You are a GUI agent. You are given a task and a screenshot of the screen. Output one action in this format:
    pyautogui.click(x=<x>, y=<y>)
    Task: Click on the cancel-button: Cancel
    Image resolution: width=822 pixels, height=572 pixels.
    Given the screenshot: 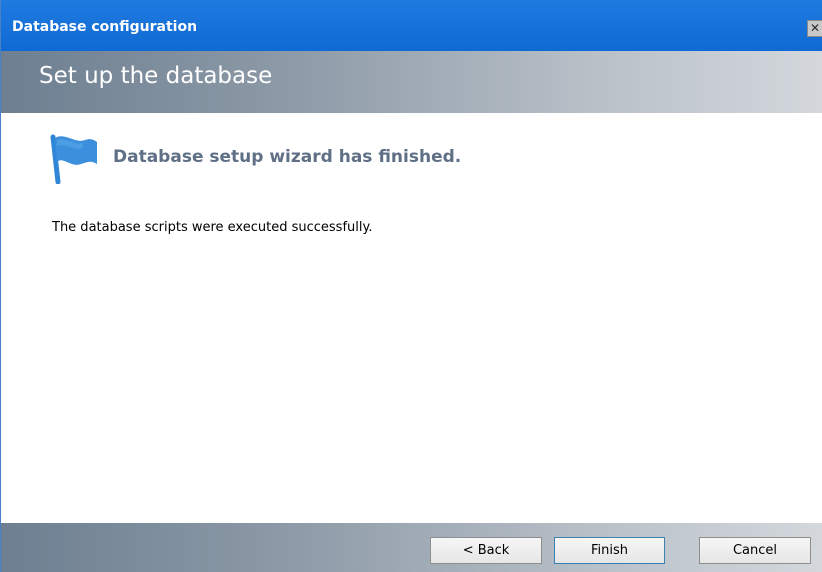 What is the action you would take?
    pyautogui.click(x=755, y=550)
    